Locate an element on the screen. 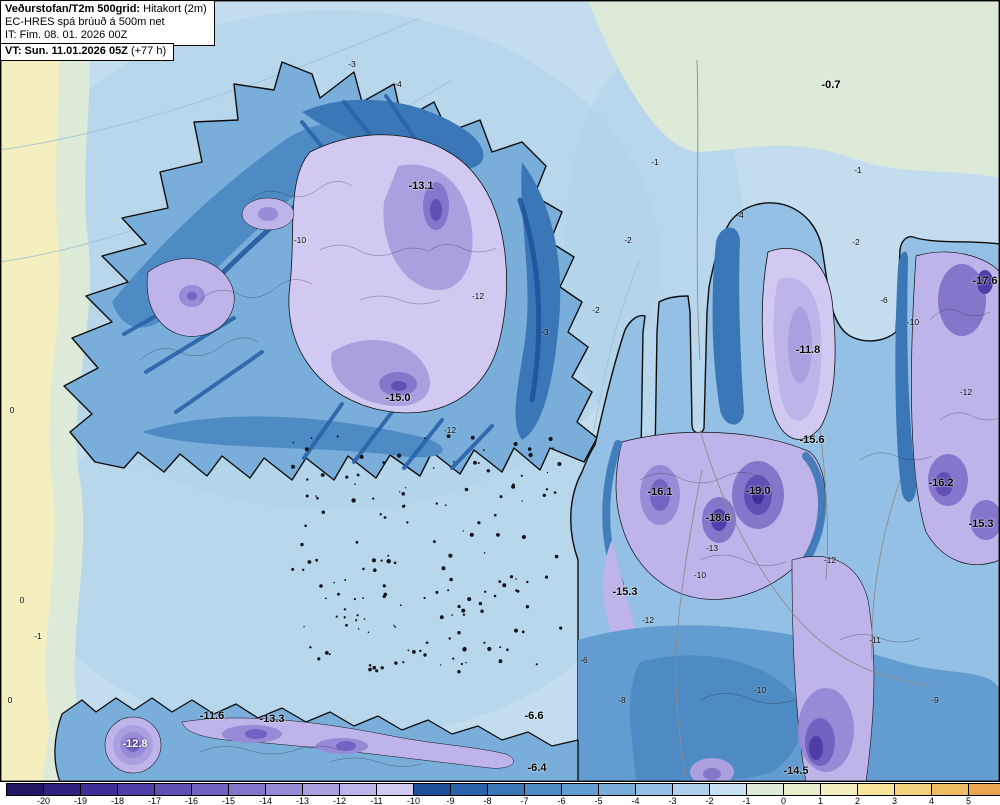 The image size is (1000, 805). colorbar-tick-label: 2 is located at coordinates (857, 800).